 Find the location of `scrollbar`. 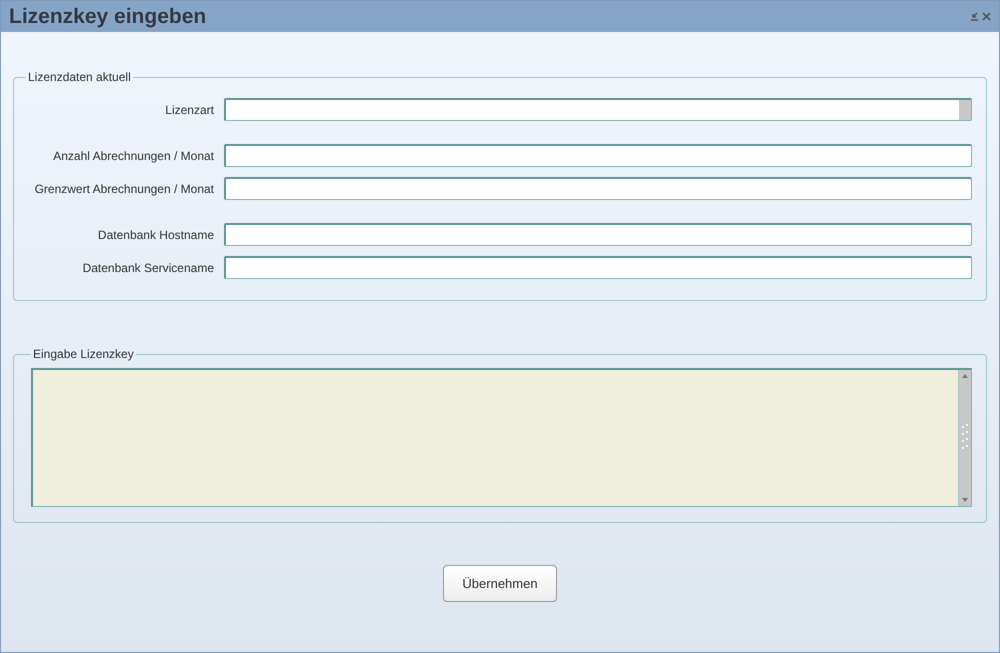

scrollbar is located at coordinates (964, 438).